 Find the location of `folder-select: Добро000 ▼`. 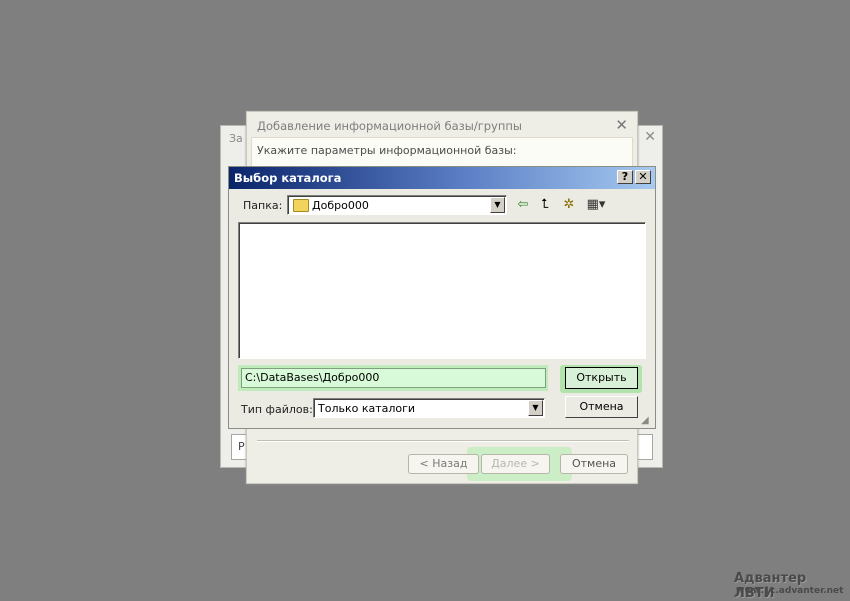

folder-select: Добро000 ▼ is located at coordinates (397, 205).